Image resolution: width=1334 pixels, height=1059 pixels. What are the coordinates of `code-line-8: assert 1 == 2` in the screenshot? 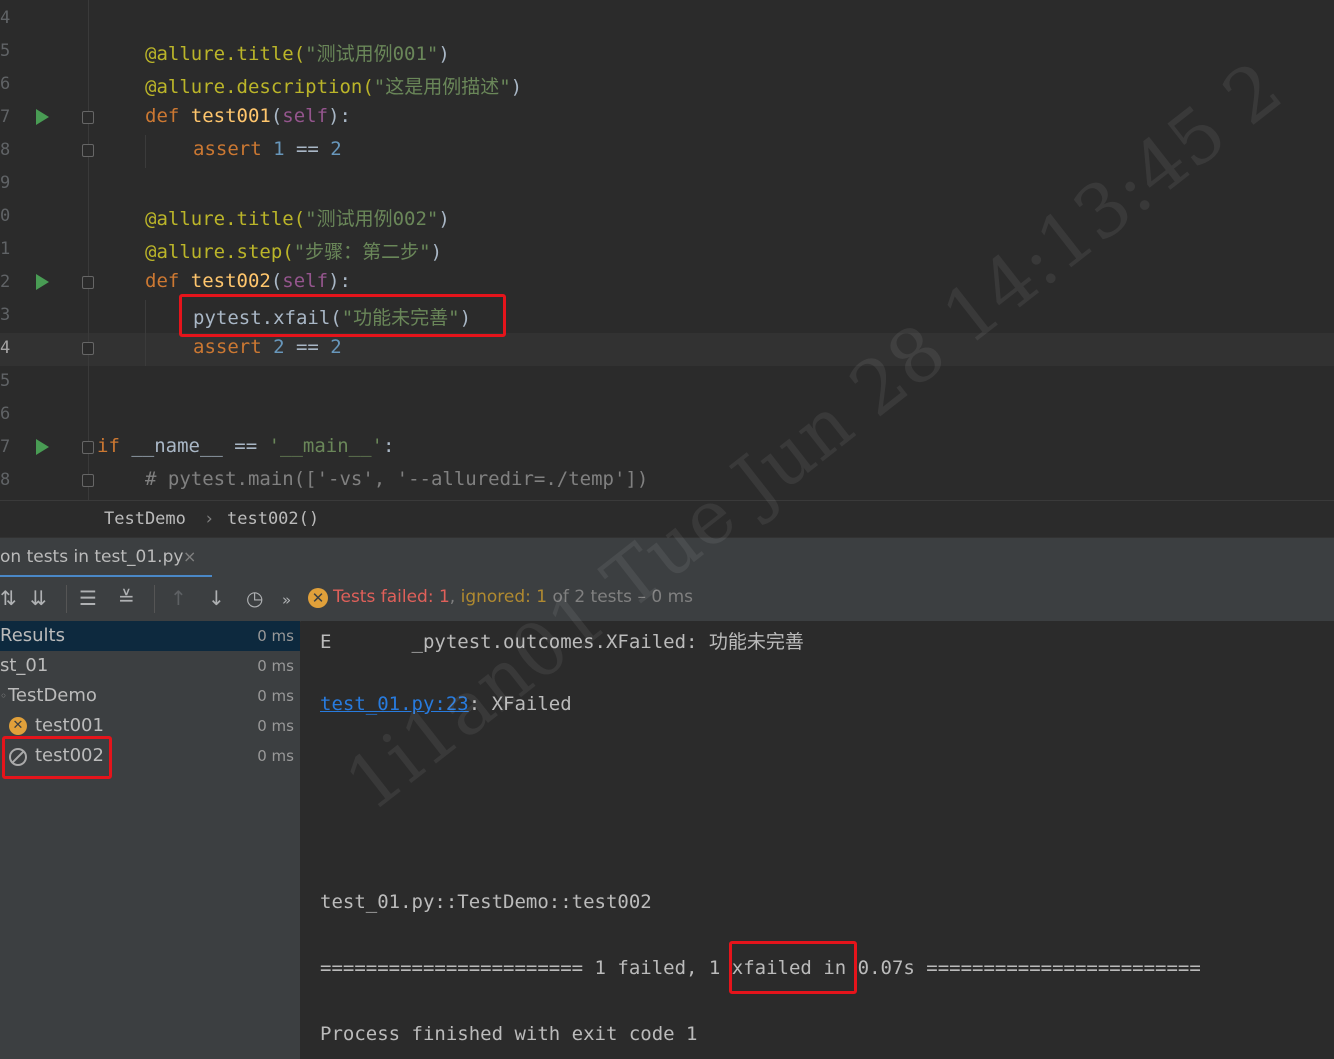 It's located at (267, 149).